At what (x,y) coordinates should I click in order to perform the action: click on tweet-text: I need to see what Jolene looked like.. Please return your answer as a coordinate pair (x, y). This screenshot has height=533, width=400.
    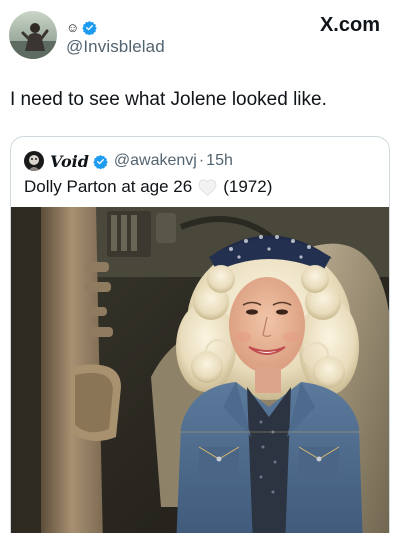
    Looking at the image, I should click on (168, 99).